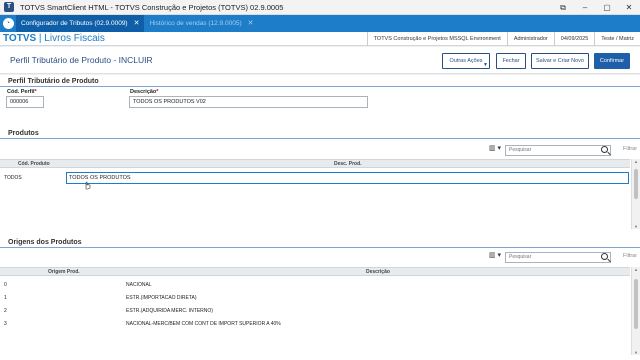 The image size is (640, 360). What do you see at coordinates (139, 285) in the screenshot?
I see `cell-descricao: NACIONAL` at bounding box center [139, 285].